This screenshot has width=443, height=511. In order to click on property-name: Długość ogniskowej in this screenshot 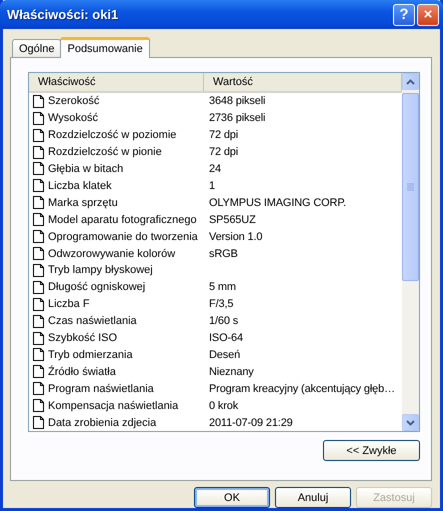, I will do `click(97, 287)`.